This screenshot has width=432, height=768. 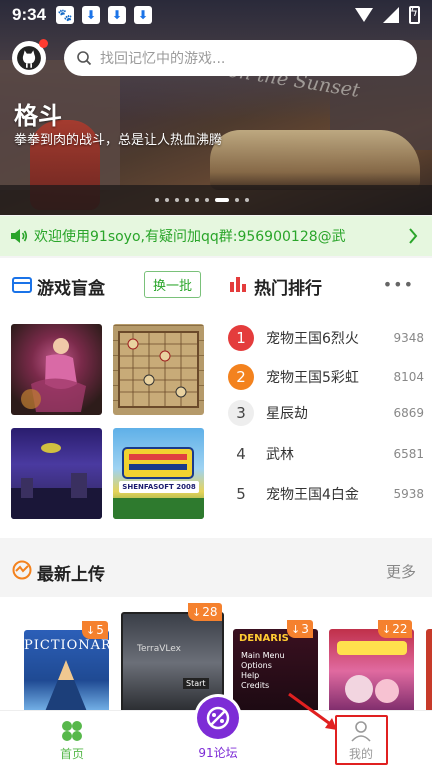 I want to click on rank-item: 5 宠物王国4白金 5938, so click(x=326, y=494).